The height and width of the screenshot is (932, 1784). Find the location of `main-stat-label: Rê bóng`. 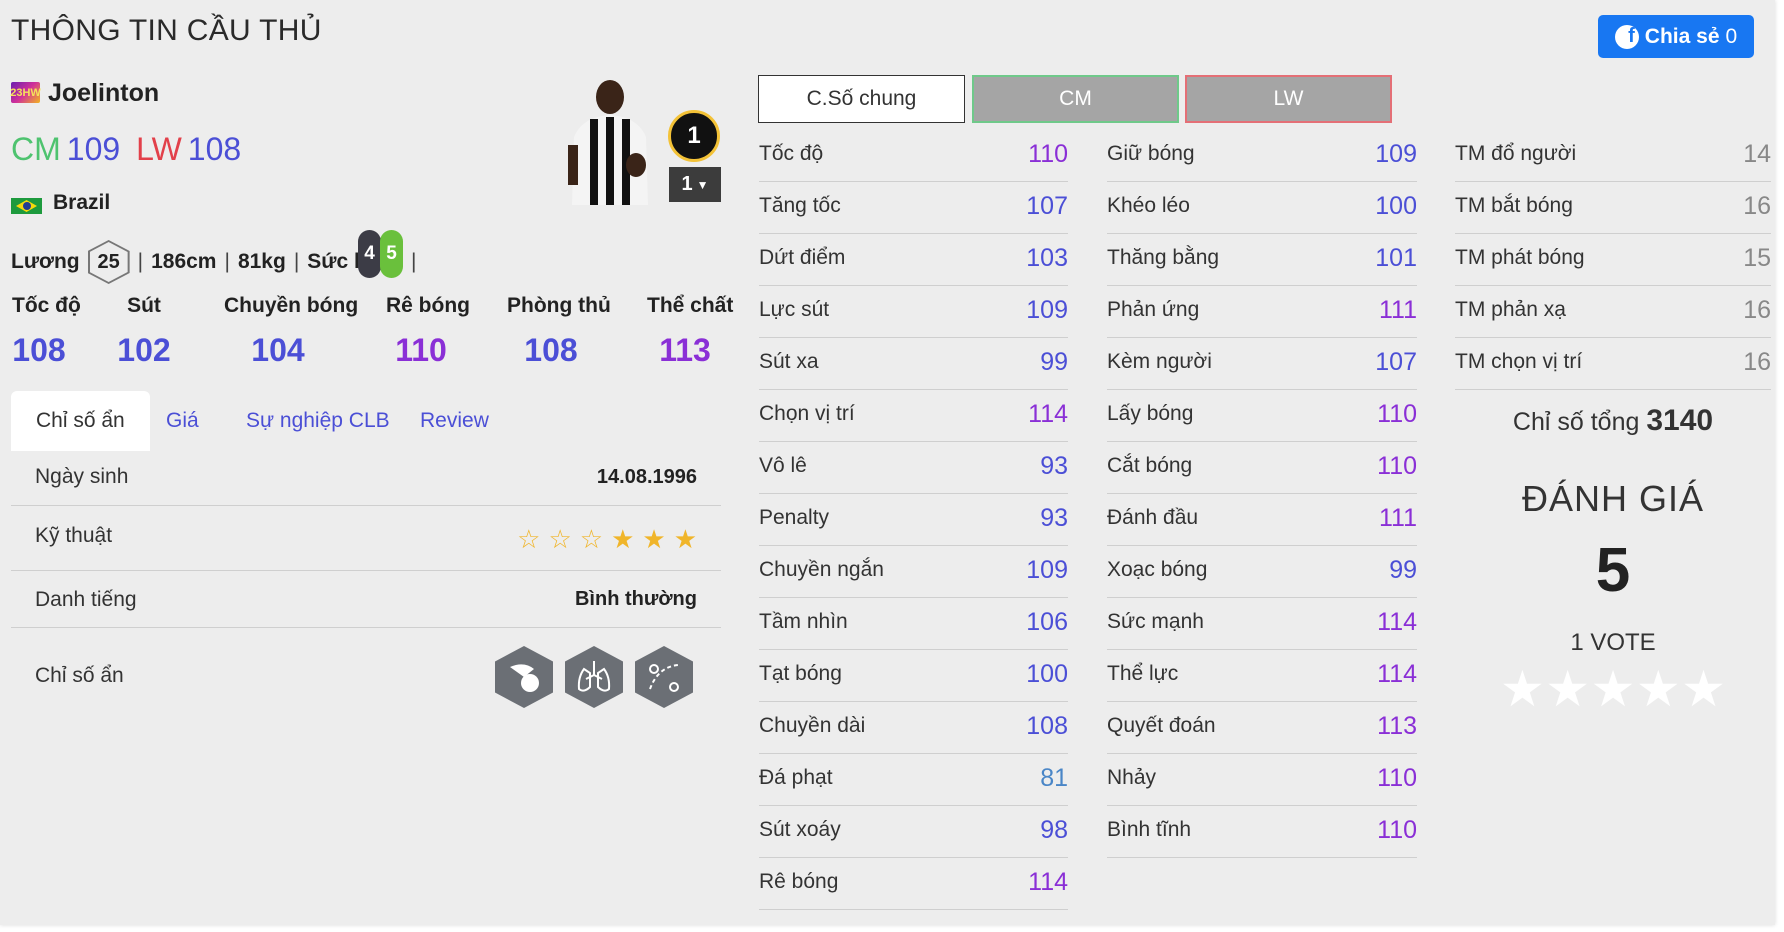

main-stat-label: Rê bóng is located at coordinates (428, 305).